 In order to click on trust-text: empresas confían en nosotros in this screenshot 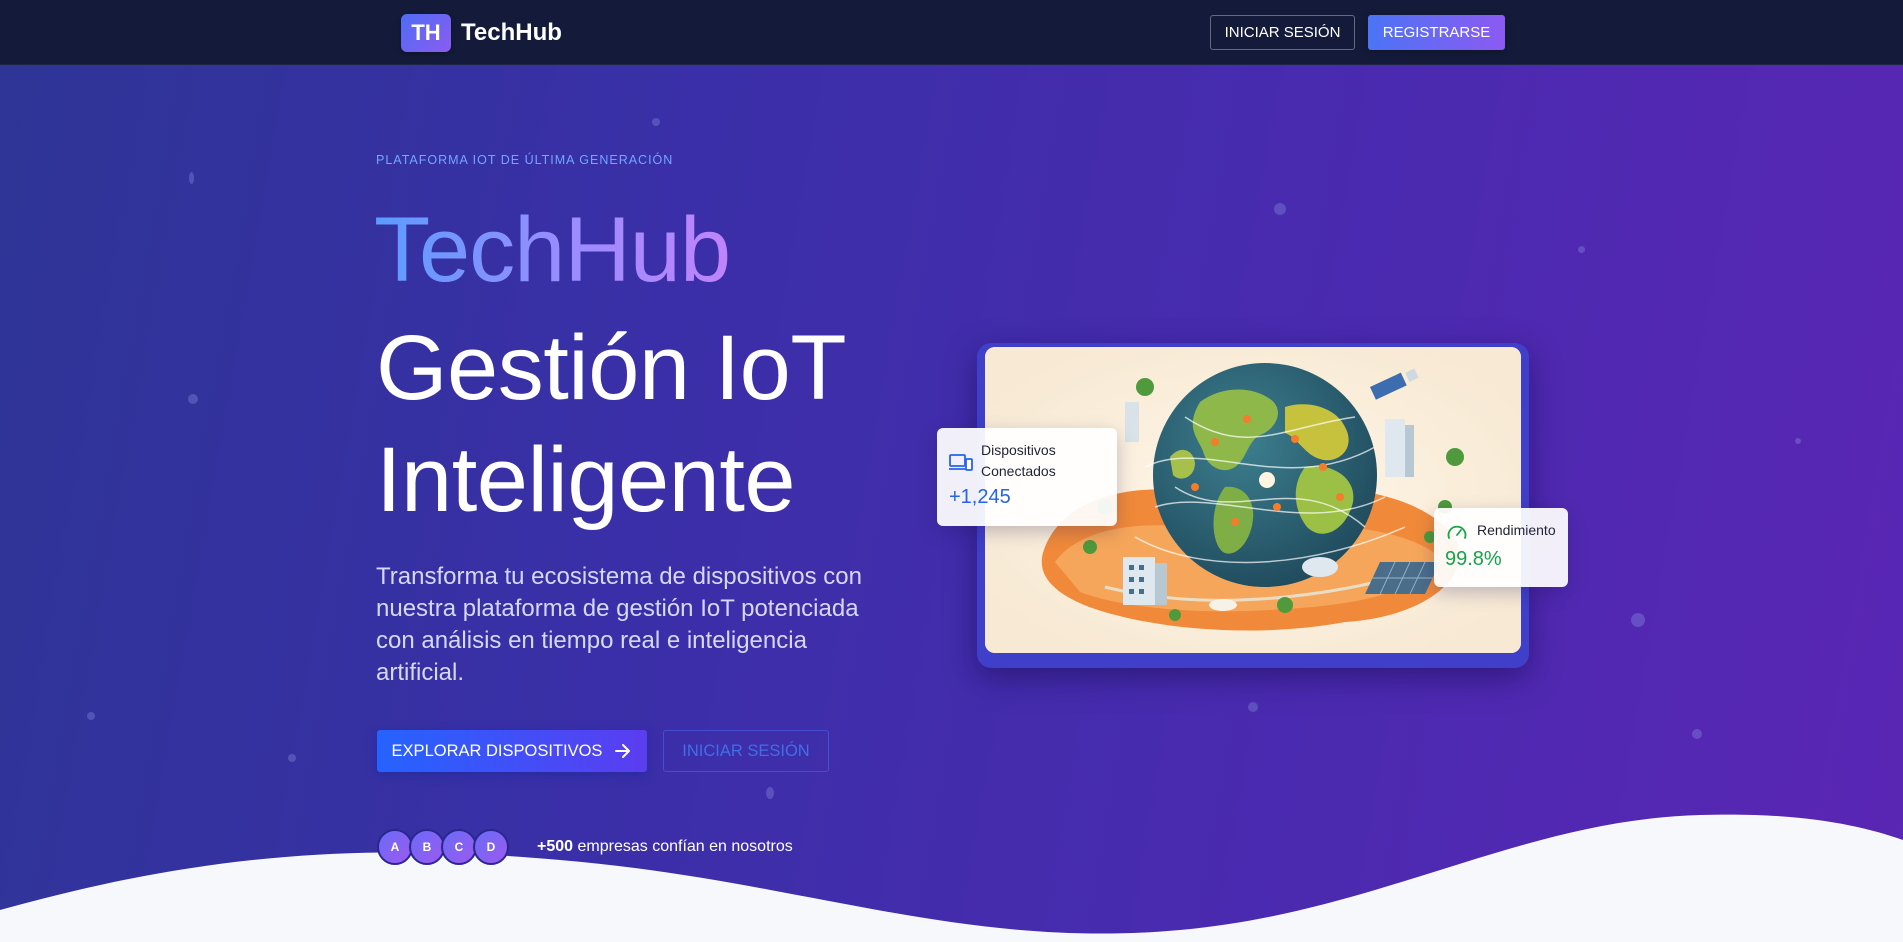, I will do `click(685, 846)`.